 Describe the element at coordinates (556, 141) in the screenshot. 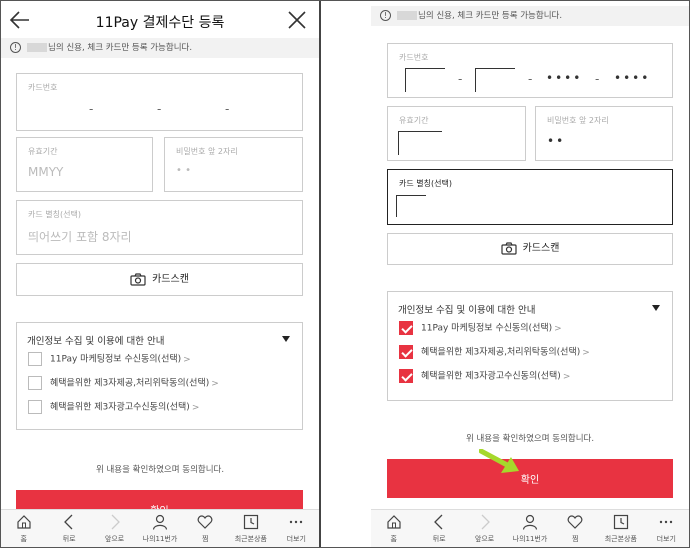

I see `pin-value: ••` at that location.